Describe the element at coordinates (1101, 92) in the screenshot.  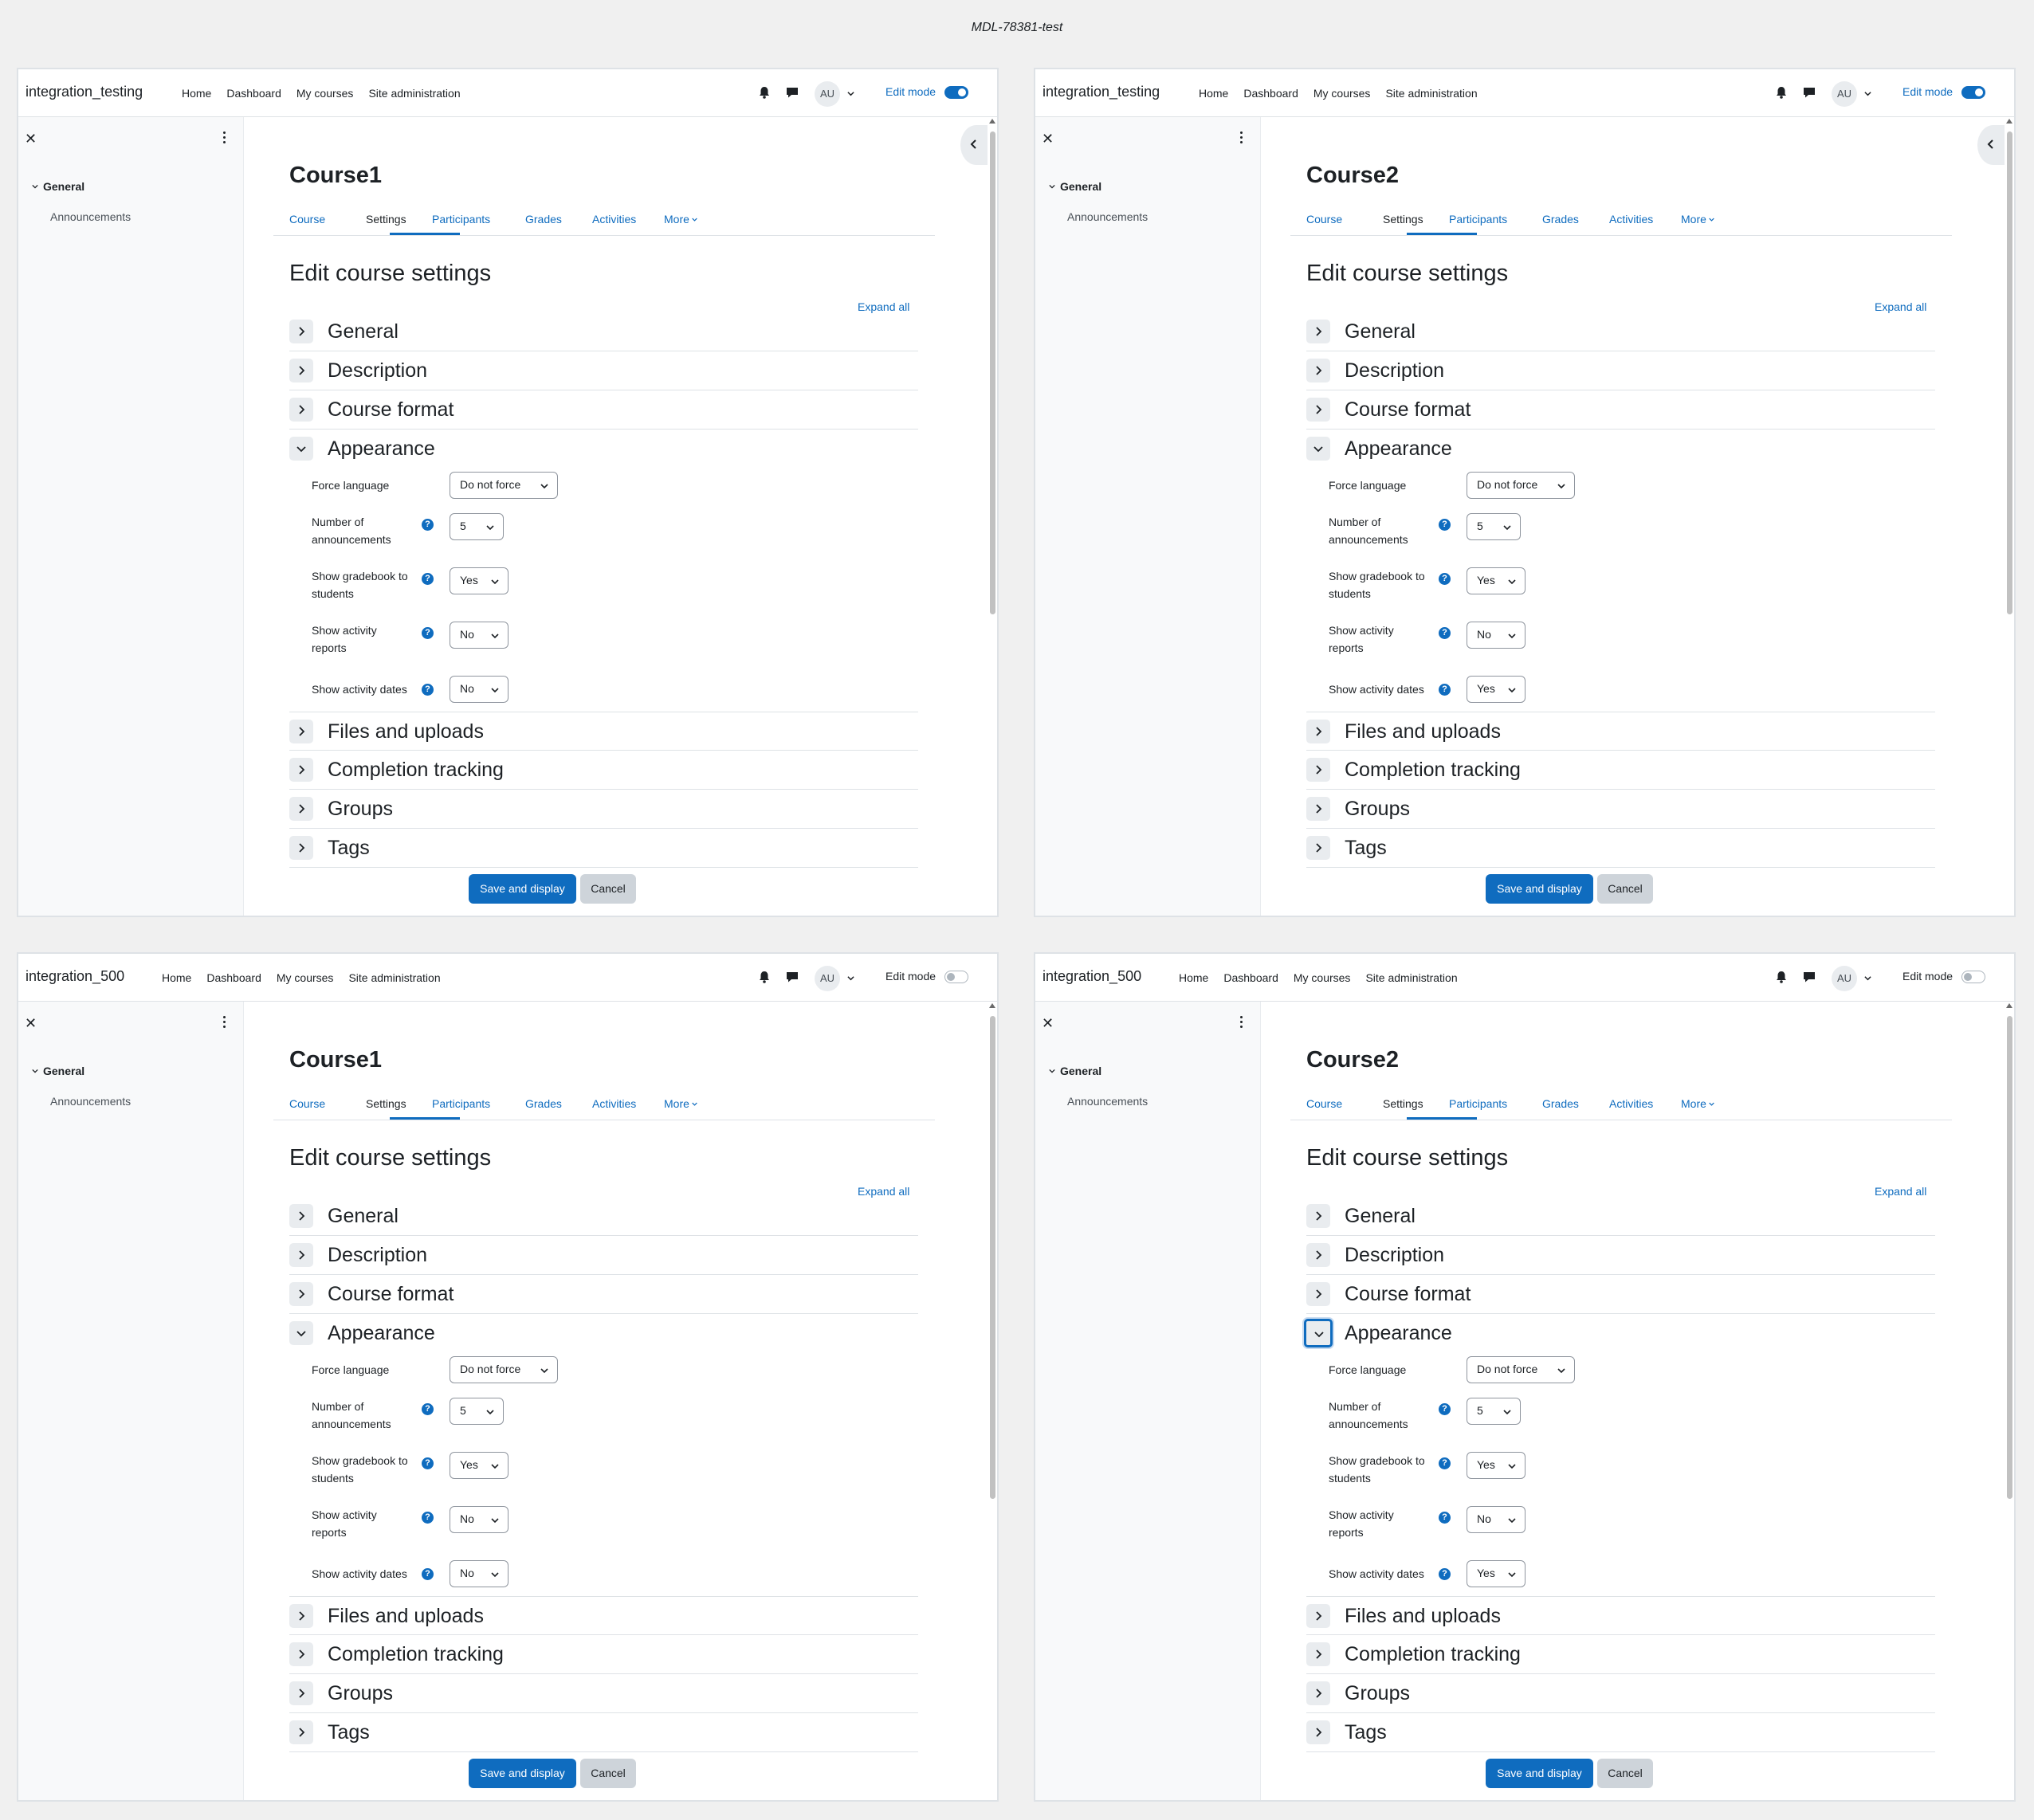
I see `site-name: integration_testing` at that location.